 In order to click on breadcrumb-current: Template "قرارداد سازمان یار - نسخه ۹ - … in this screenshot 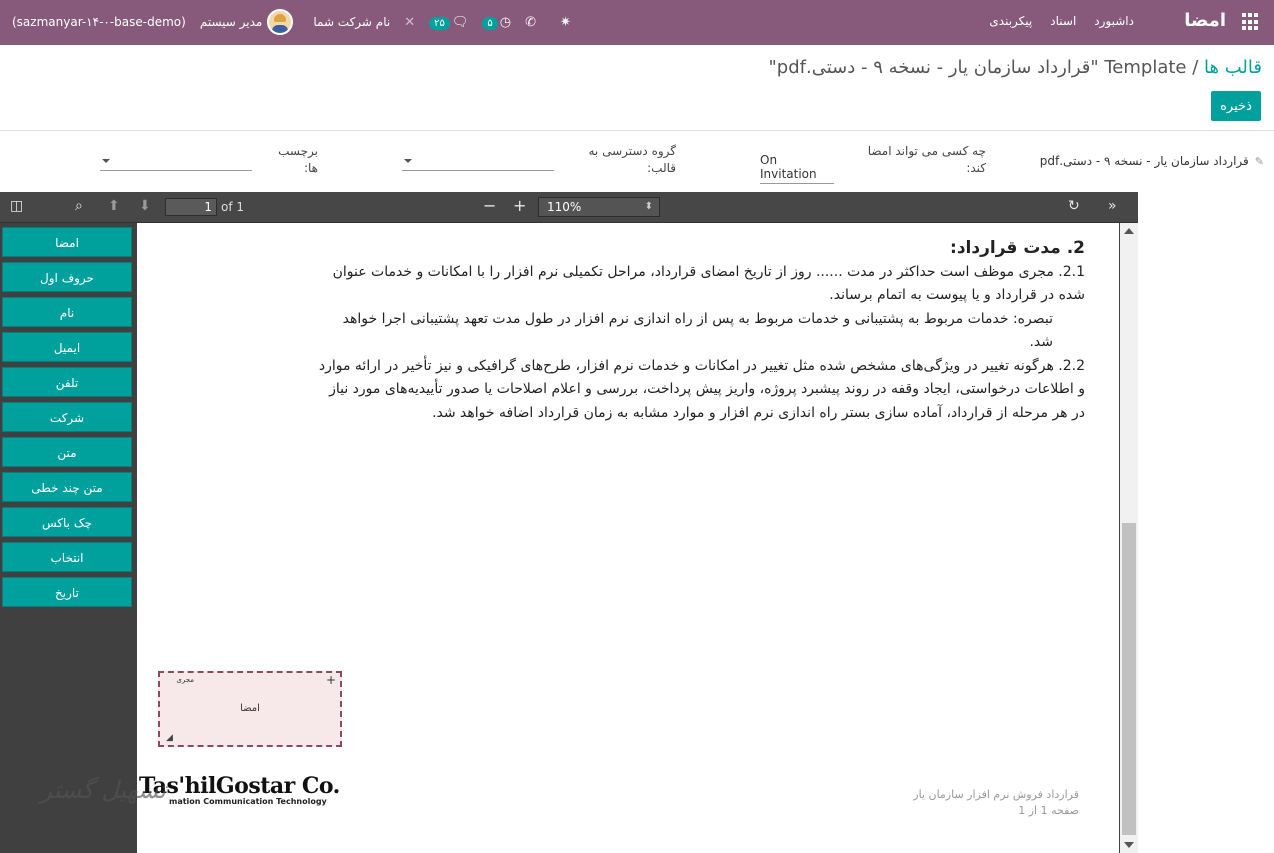, I will do `click(977, 67)`.